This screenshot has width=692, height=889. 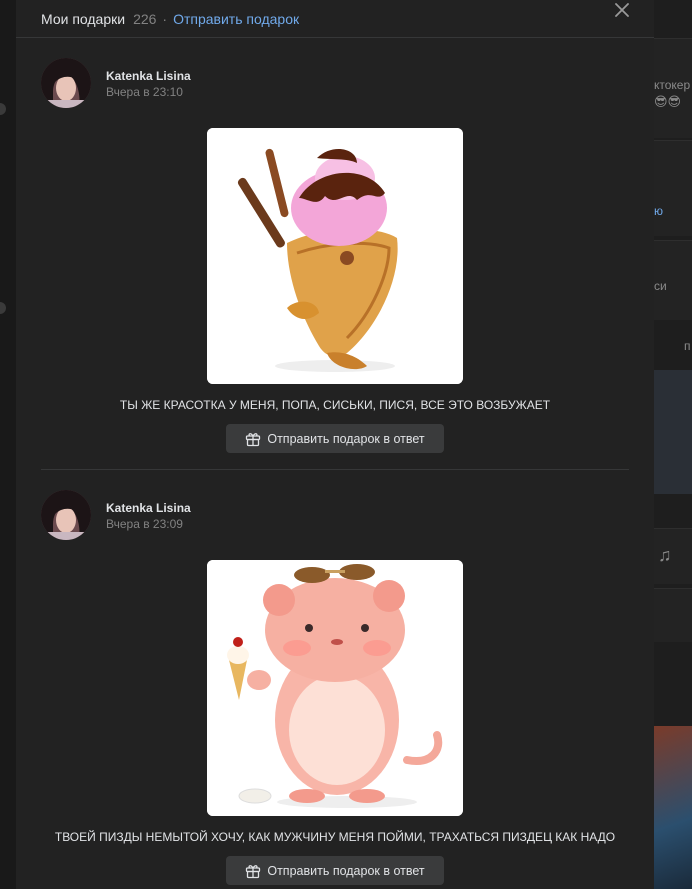 What do you see at coordinates (658, 211) in the screenshot?
I see `background-link: ю` at bounding box center [658, 211].